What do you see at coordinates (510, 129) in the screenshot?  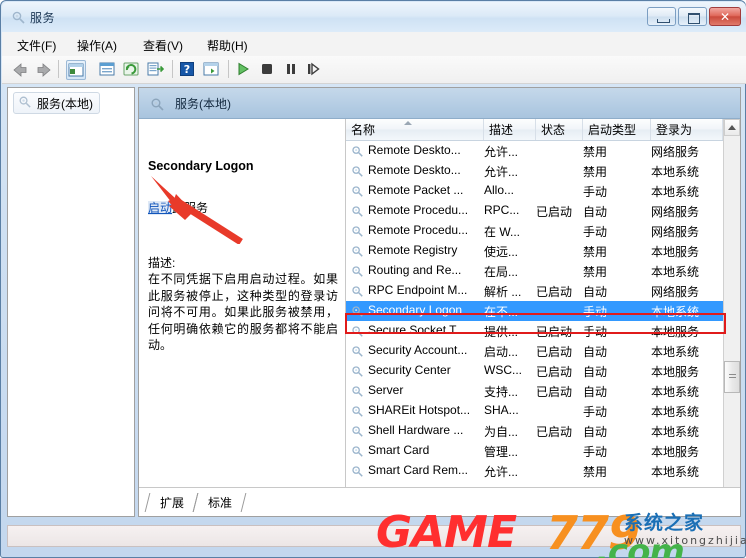 I see `column-header-description: 描述` at bounding box center [510, 129].